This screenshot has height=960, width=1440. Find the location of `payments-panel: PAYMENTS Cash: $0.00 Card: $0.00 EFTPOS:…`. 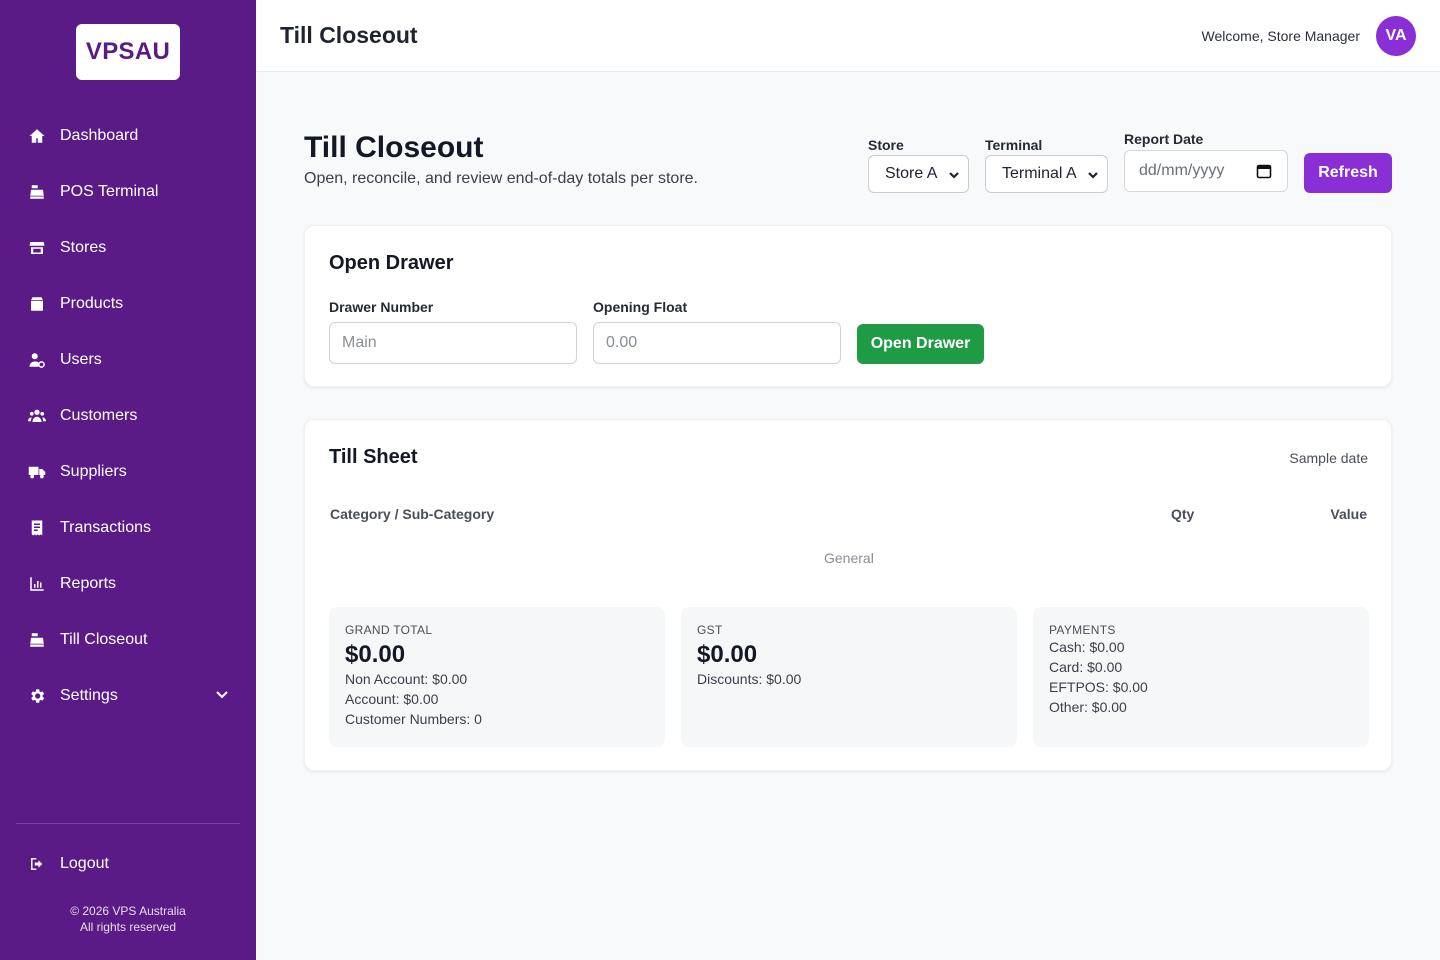

payments-panel: PAYMENTS Cash: $0.00 Card: $0.00 EFTPOS:… is located at coordinates (1201, 677).